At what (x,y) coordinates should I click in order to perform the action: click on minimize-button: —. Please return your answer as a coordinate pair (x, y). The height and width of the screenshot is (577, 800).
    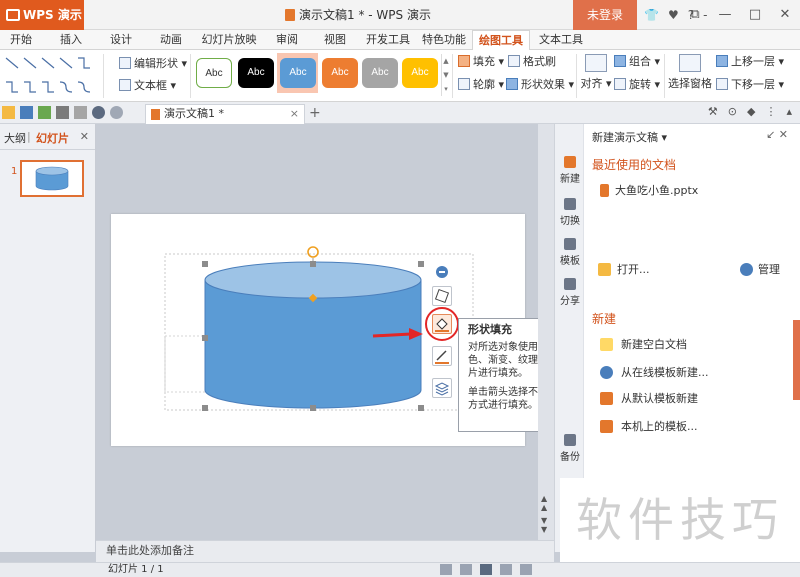
    Looking at the image, I should click on (725, 15).